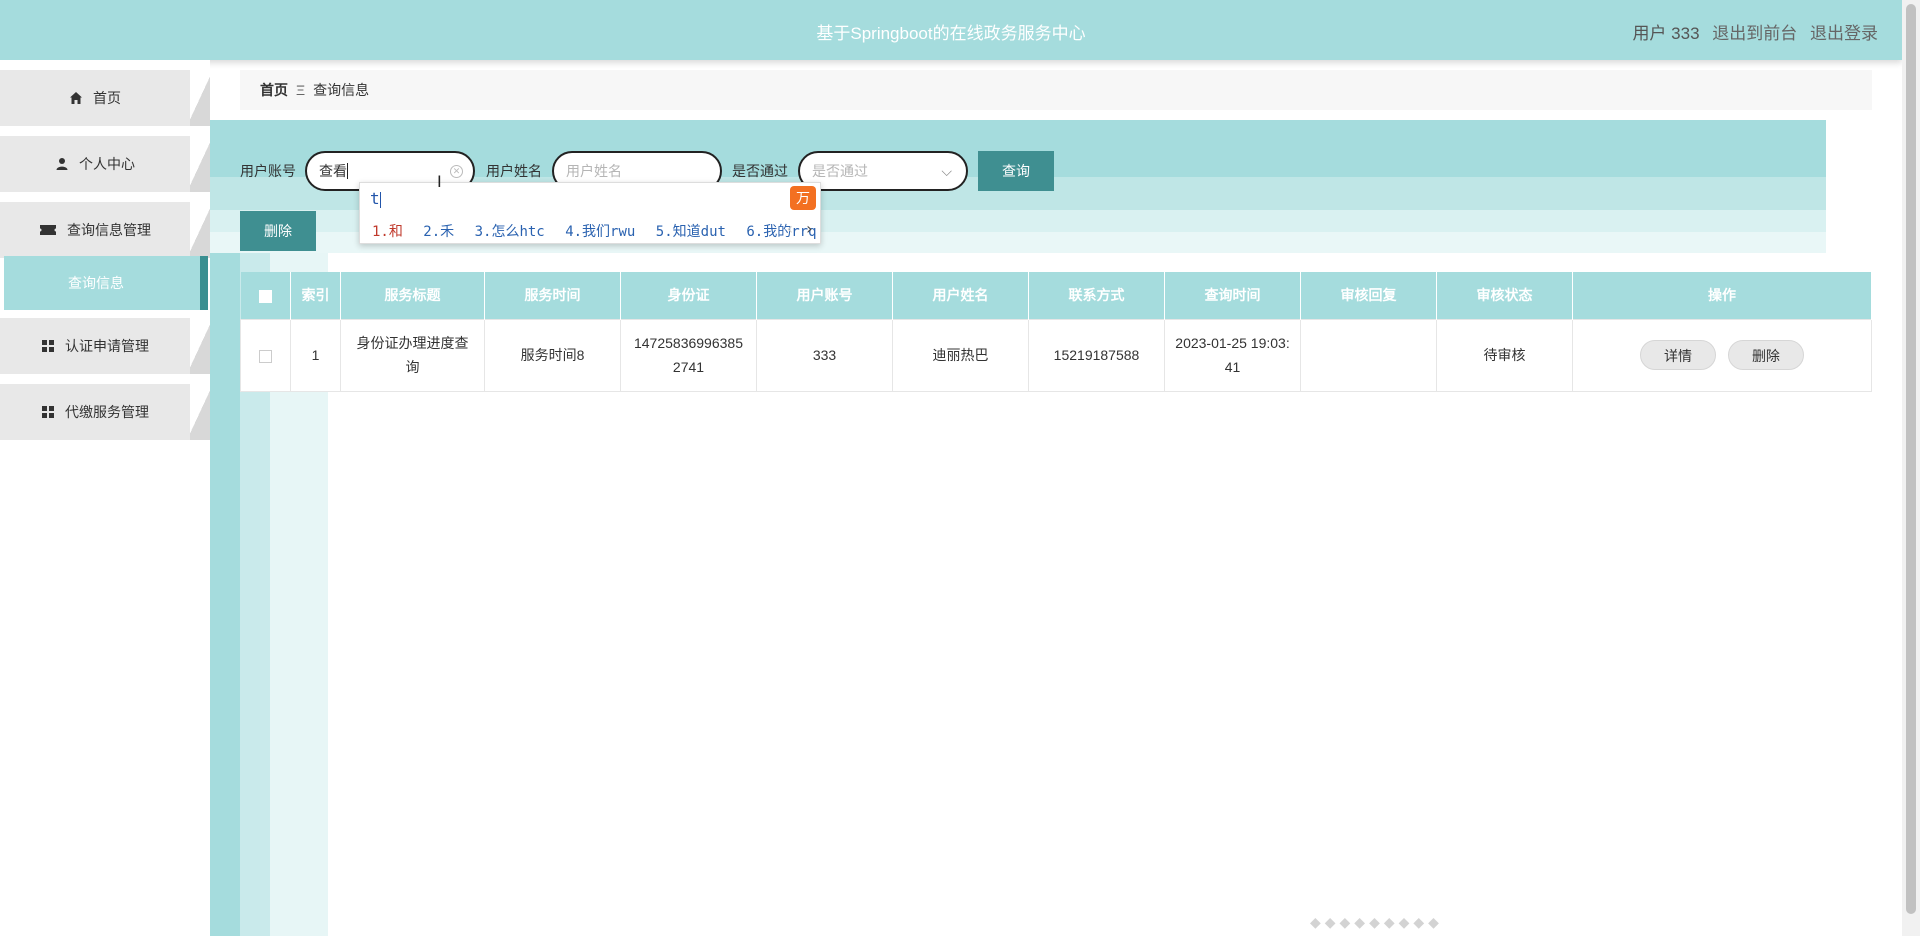 The height and width of the screenshot is (936, 1920). Describe the element at coordinates (514, 171) in the screenshot. I see `name-label: 用户姓名` at that location.